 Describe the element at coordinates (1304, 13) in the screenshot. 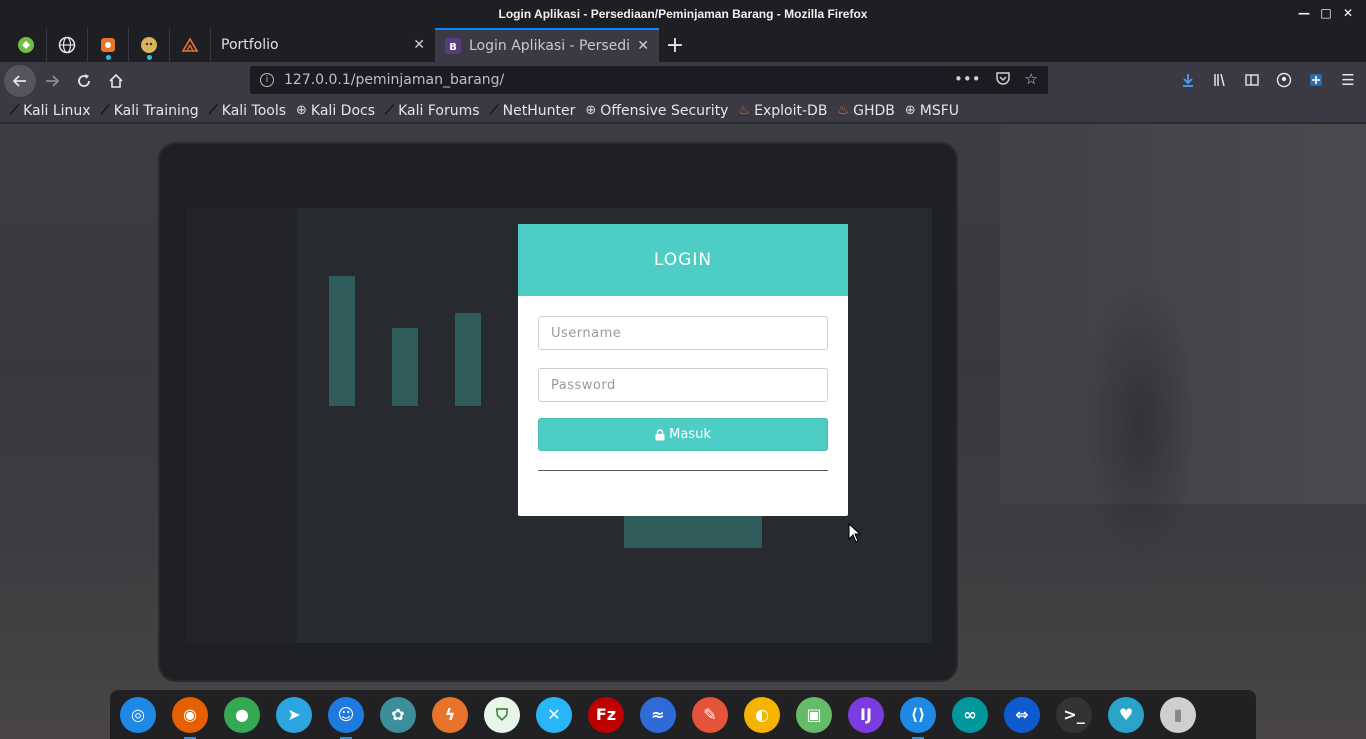

I see `minimize-icon: —` at that location.